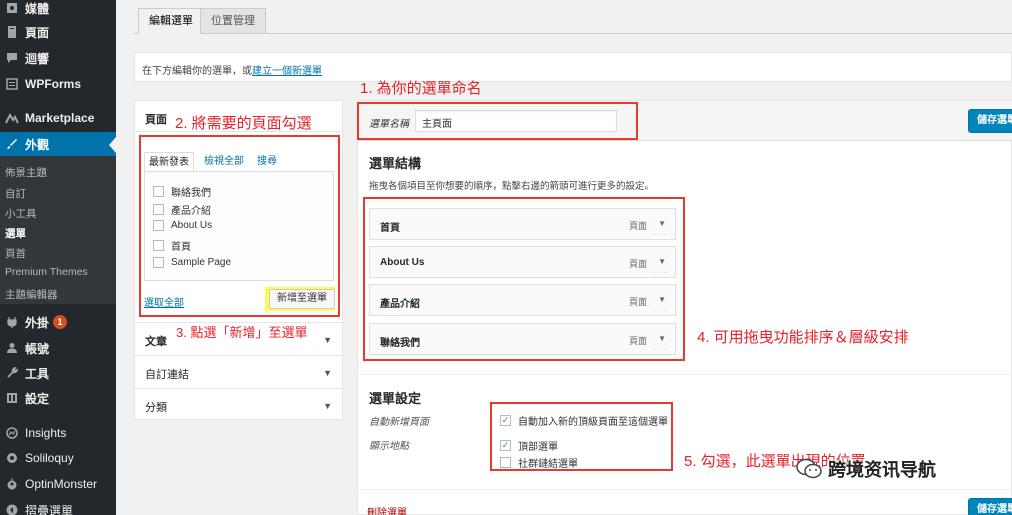 The image size is (1012, 515). What do you see at coordinates (990, 121) in the screenshot?
I see `save-menu-button-top: 儲存選單` at bounding box center [990, 121].